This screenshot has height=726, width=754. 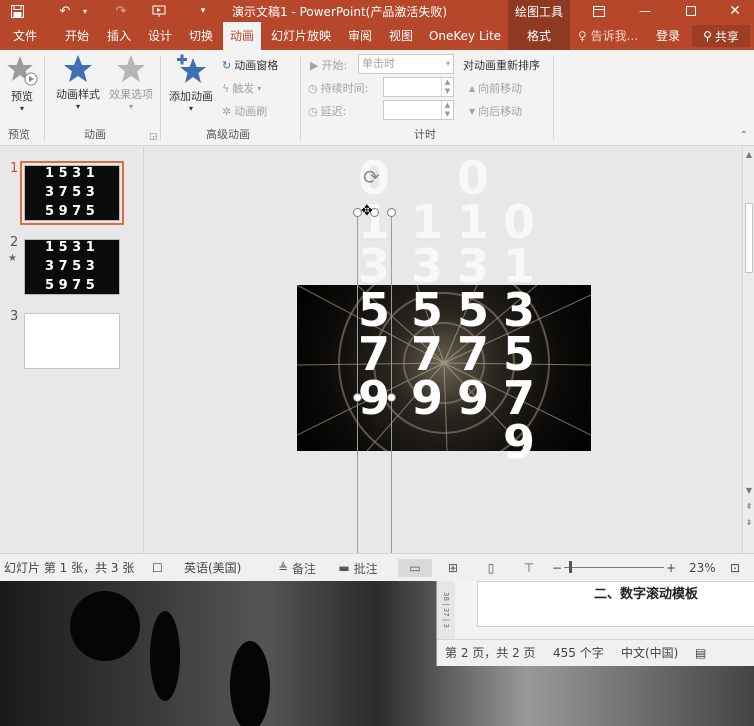 I want to click on tab-slideshow: 幻灯片放映, so click(x=301, y=36).